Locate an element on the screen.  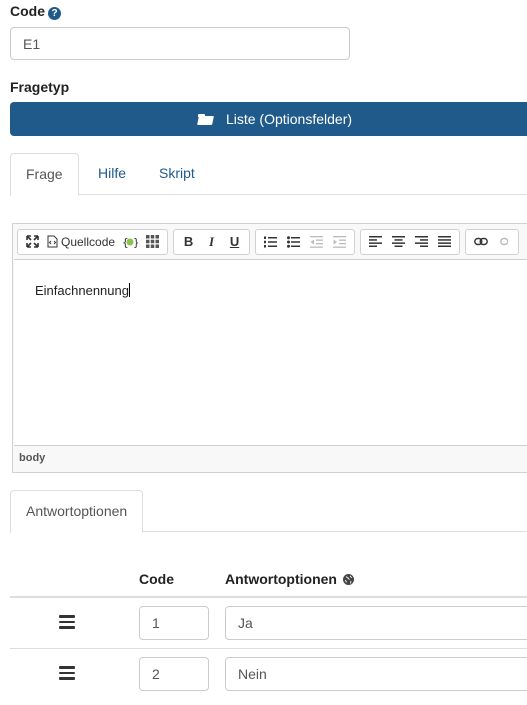
toolbar-group-format: B I U is located at coordinates (212, 241).